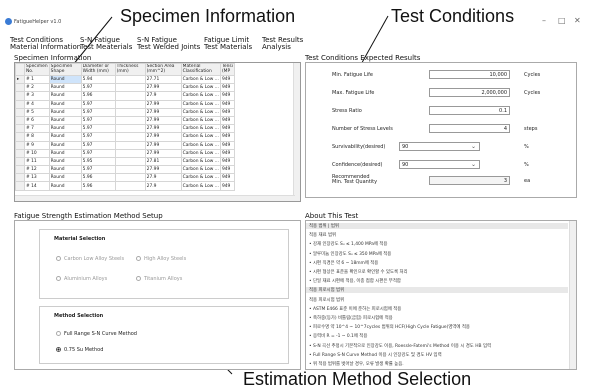 The image size is (589, 392). Describe the element at coordinates (98, 79) in the screenshot. I see `table-cell: 5.94` at that location.